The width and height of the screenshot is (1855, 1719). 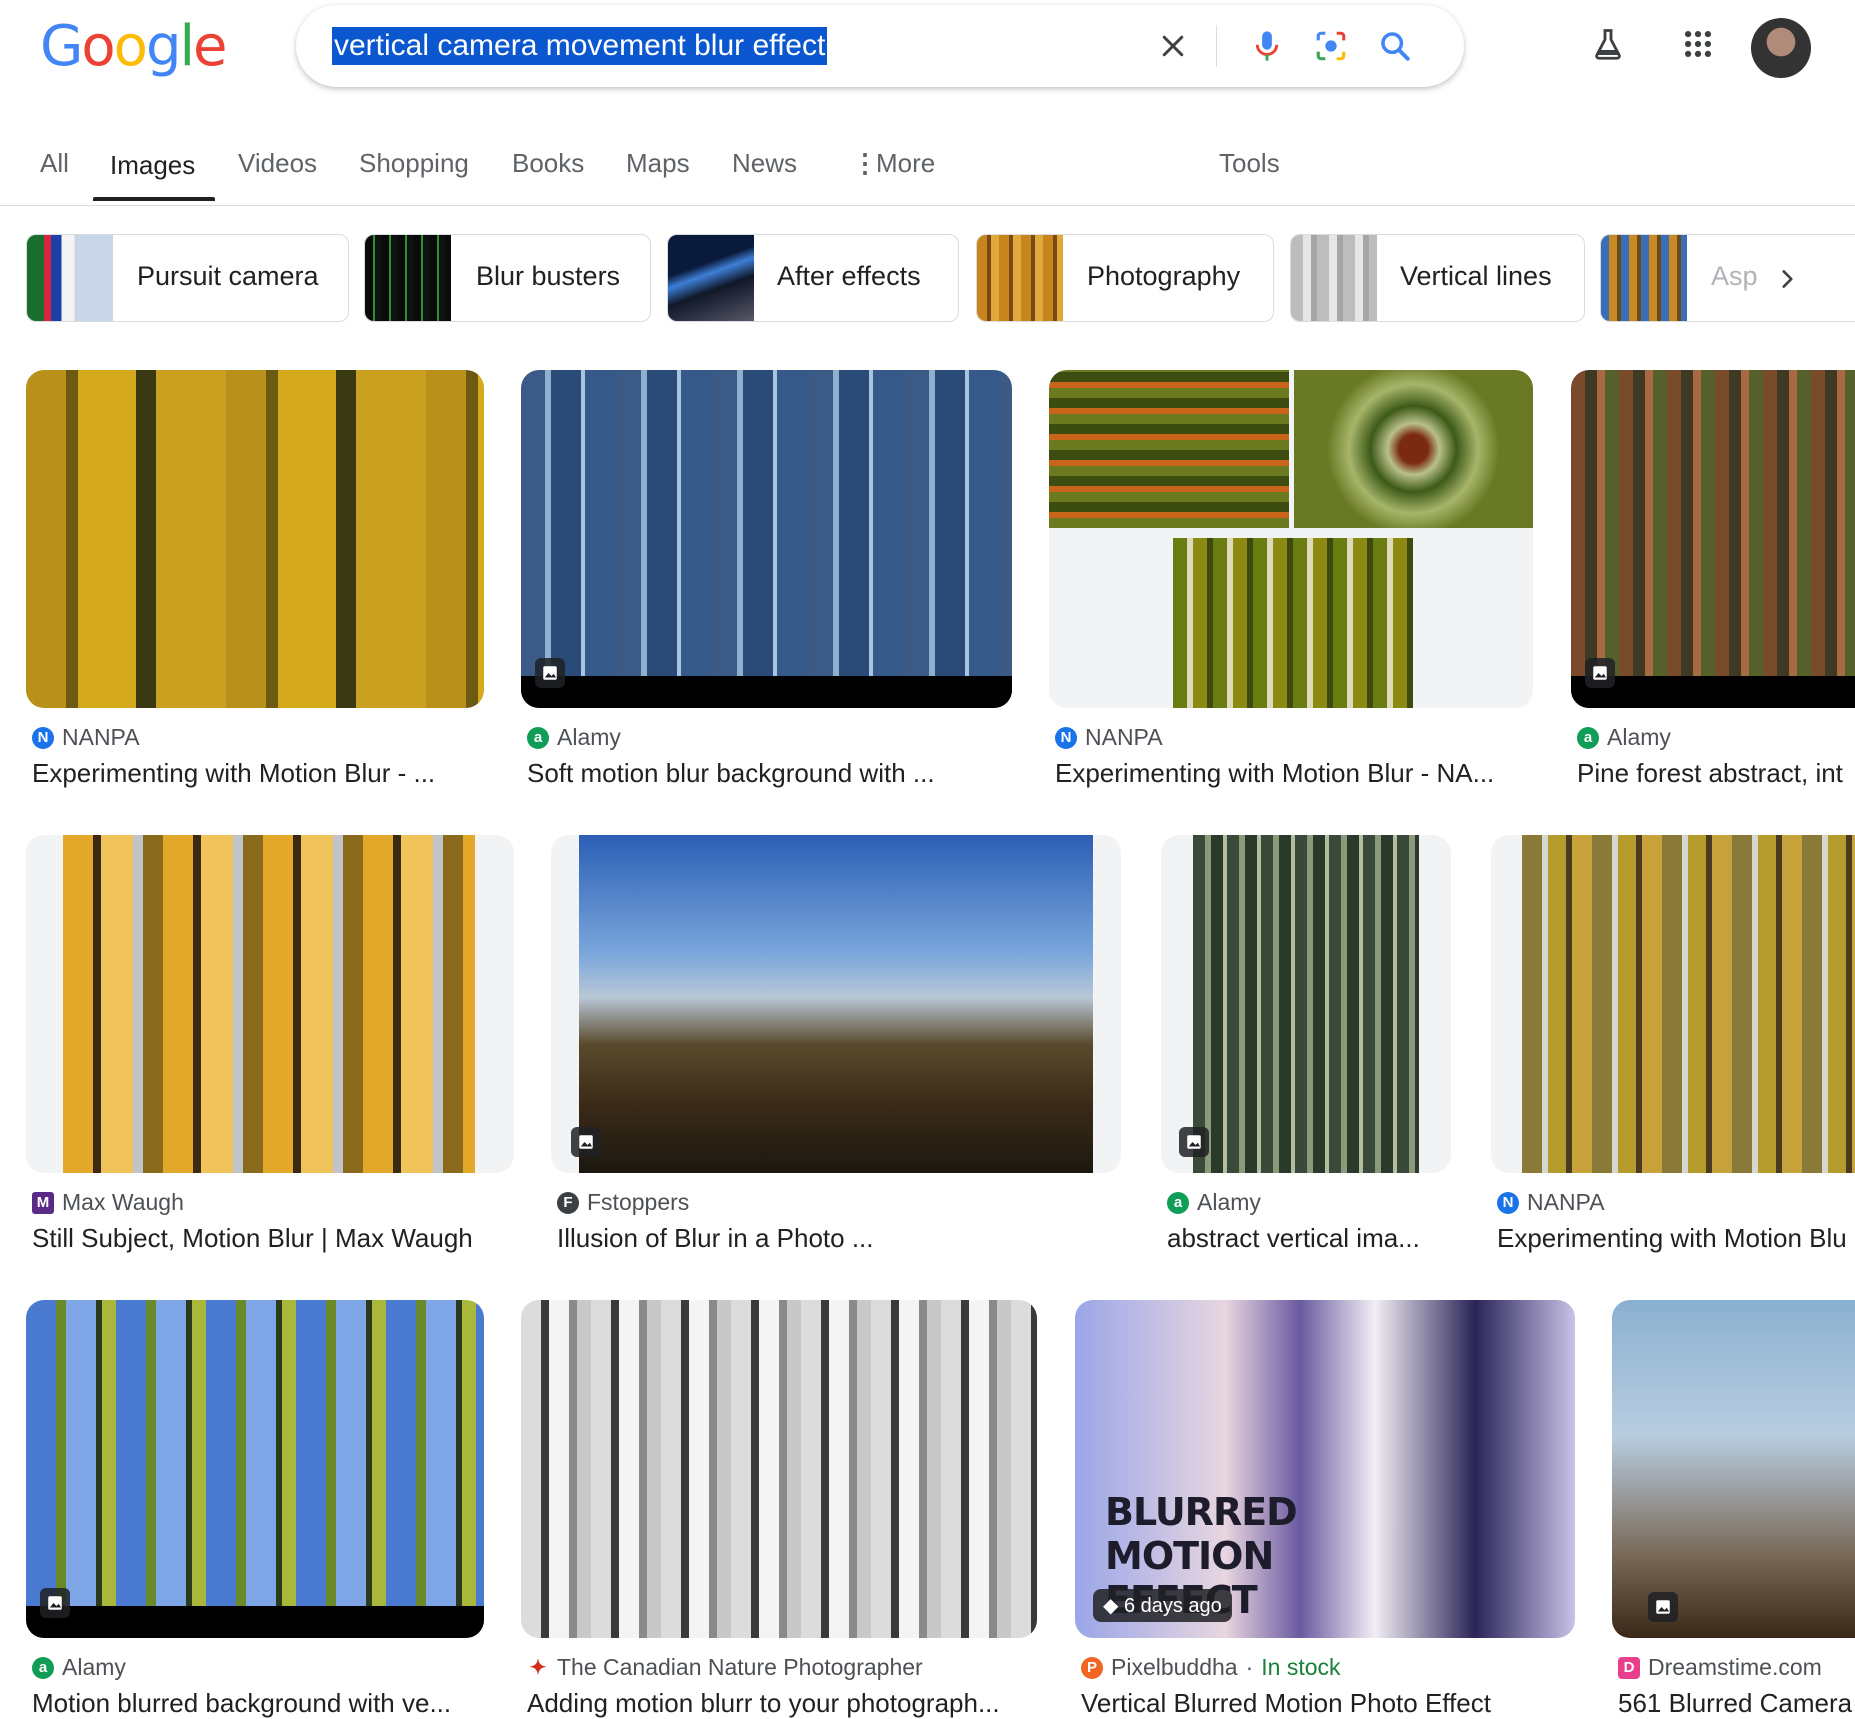 What do you see at coordinates (277, 163) in the screenshot?
I see `tab-videos: Videos` at bounding box center [277, 163].